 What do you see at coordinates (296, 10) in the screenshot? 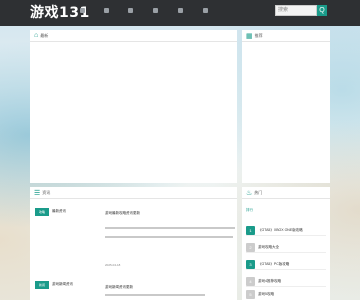
I see `search-input: 搜索` at bounding box center [296, 10].